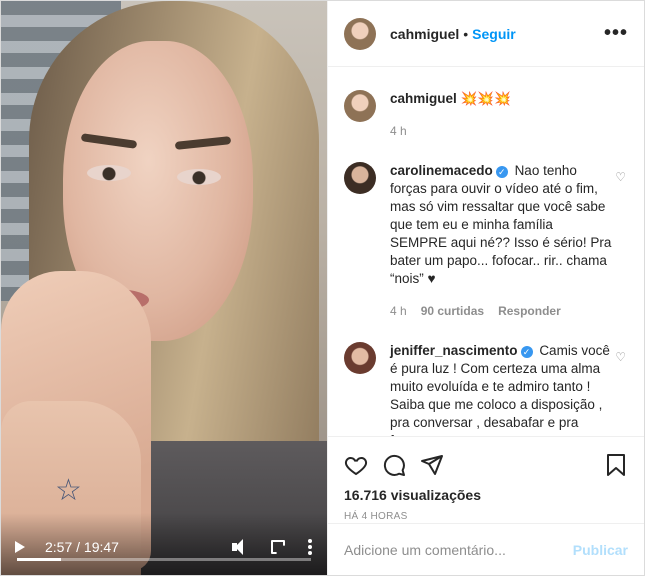  I want to click on more-vertical-icon, so click(310, 547).